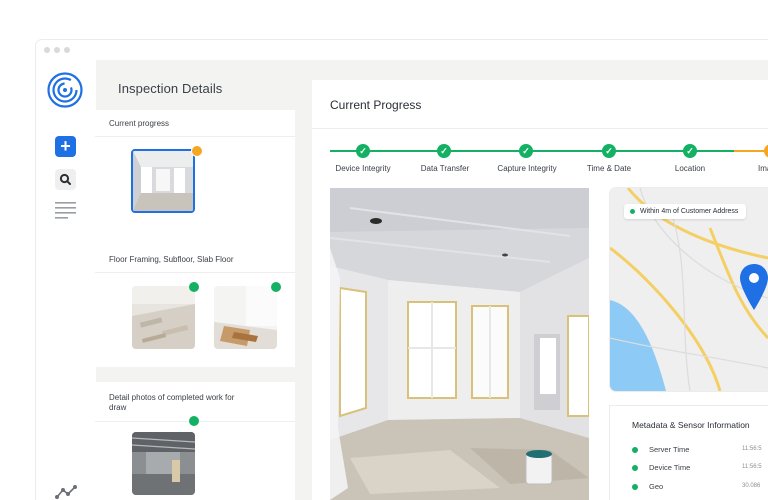  I want to click on search-icon, so click(65, 179).